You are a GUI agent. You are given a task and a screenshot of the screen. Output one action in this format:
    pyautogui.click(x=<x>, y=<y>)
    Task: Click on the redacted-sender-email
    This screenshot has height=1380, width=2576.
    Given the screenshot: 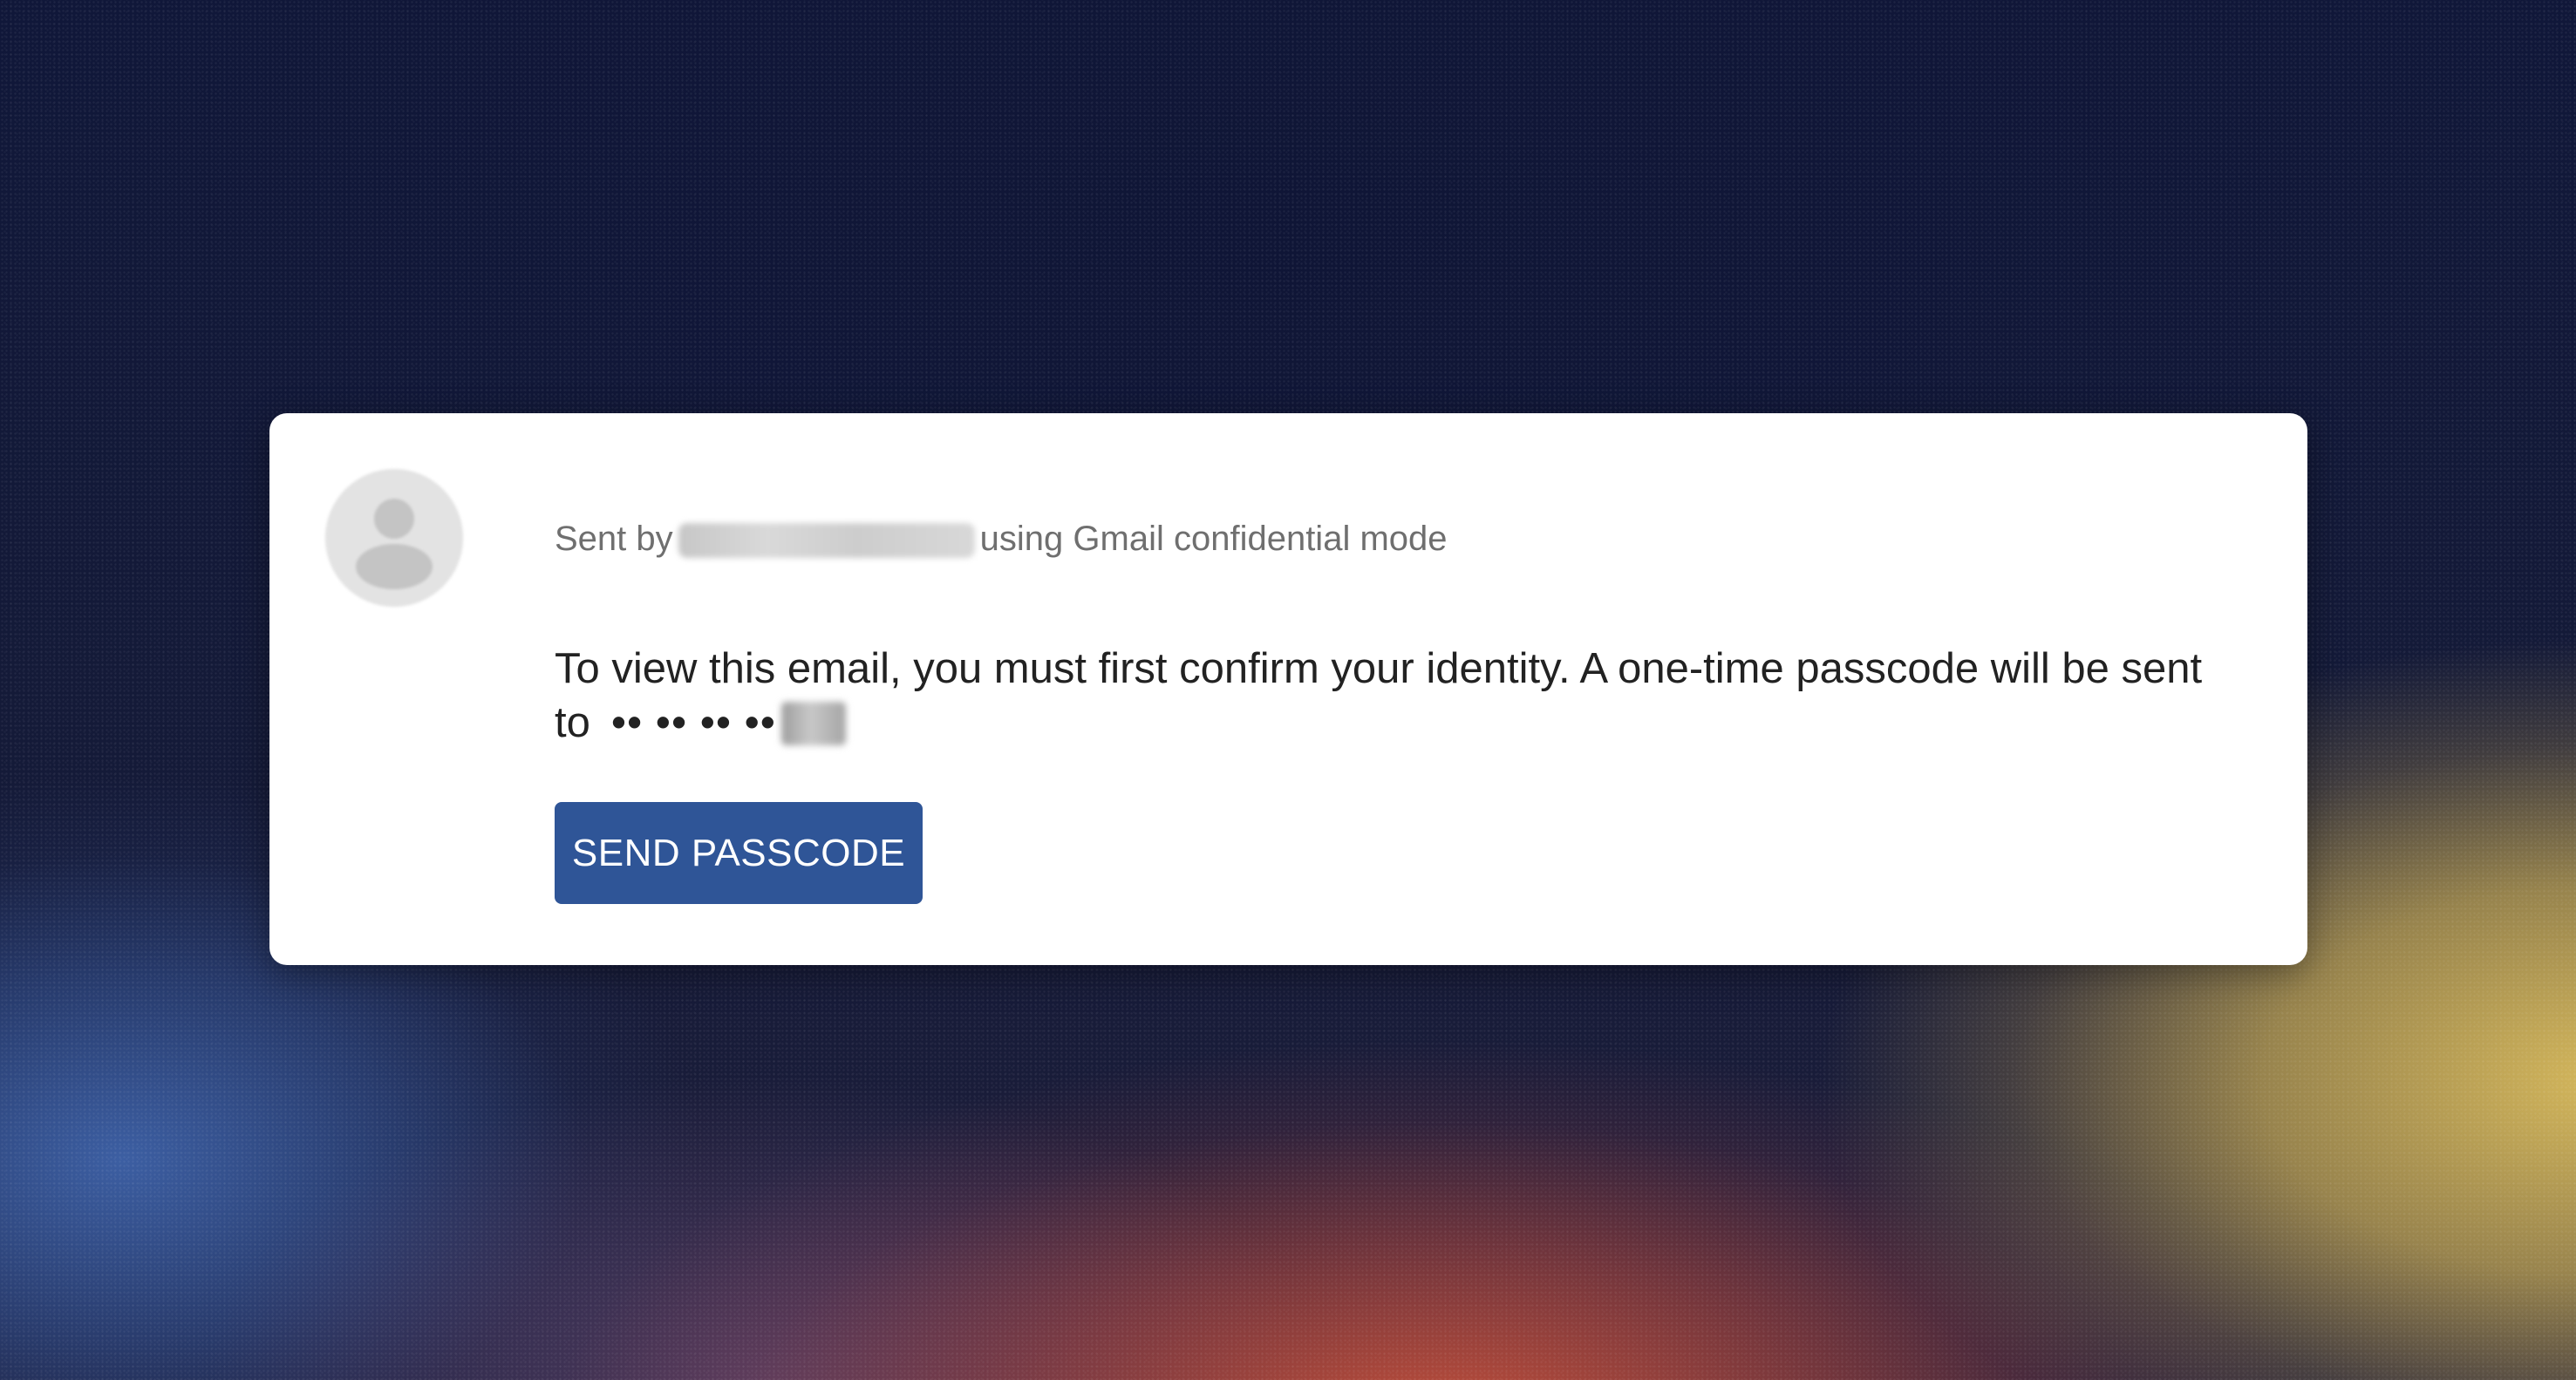 What is the action you would take?
    pyautogui.click(x=826, y=540)
    